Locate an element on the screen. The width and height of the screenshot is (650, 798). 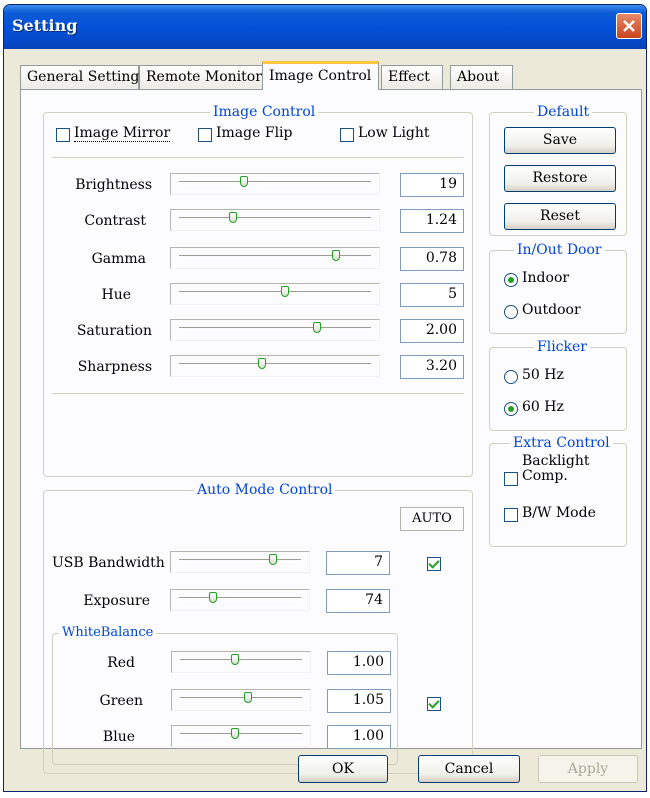
60hz-label: 60 Hz is located at coordinates (543, 407).